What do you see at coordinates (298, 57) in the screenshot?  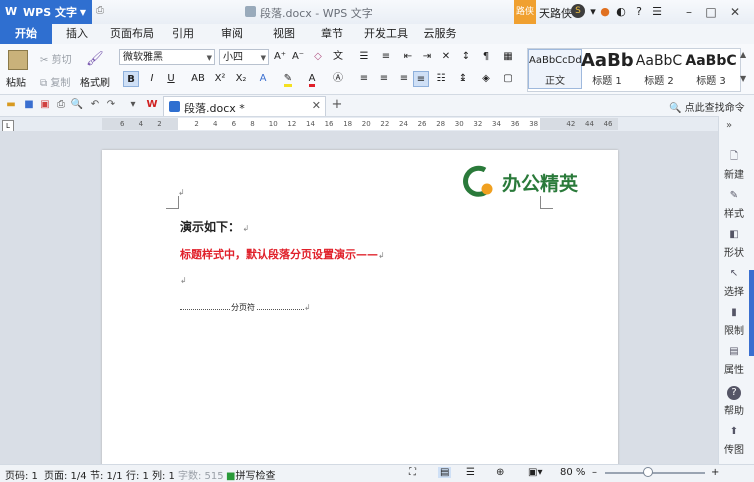 I see `shrink-font-button: A⁻` at bounding box center [298, 57].